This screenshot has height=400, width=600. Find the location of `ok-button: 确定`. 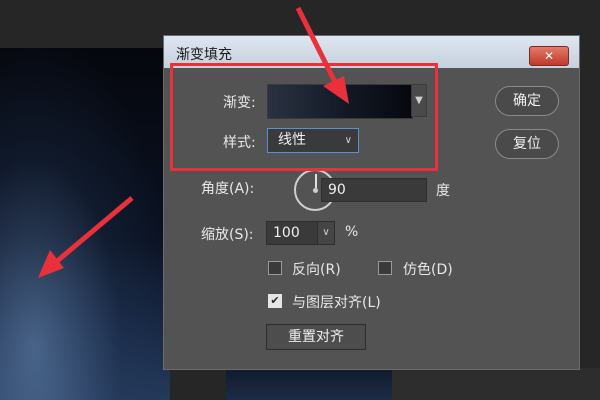

ok-button: 确定 is located at coordinates (527, 101).